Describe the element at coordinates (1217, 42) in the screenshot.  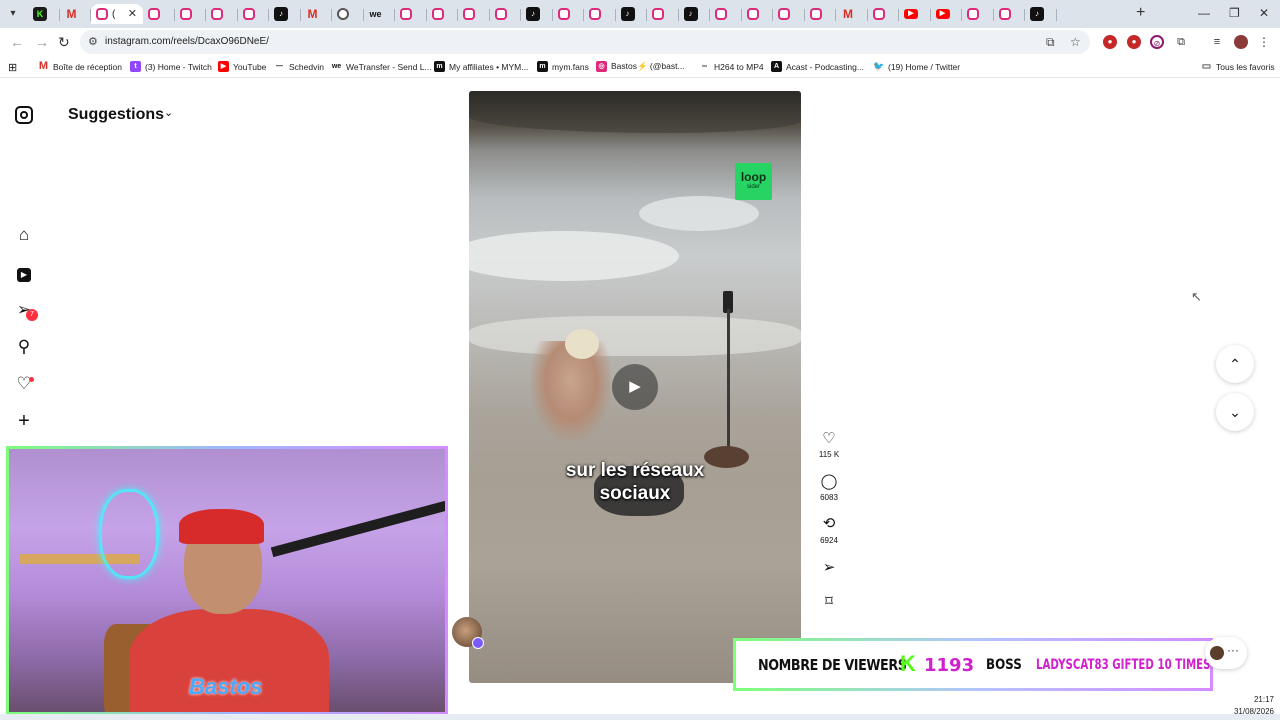
I see `media-control-icon: ≡` at that location.